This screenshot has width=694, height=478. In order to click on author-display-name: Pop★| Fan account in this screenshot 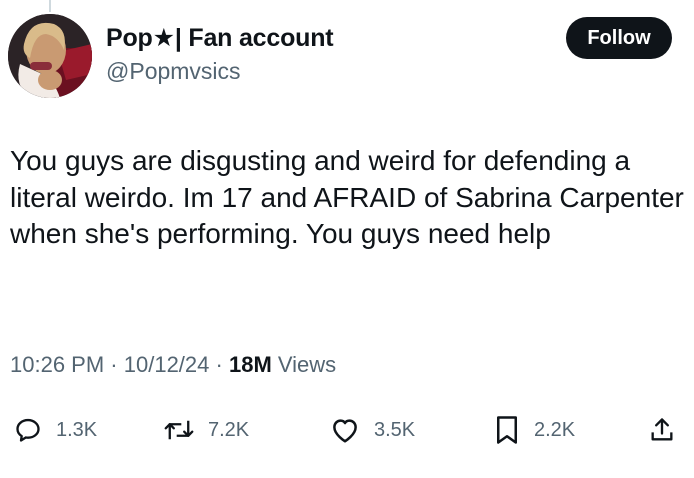, I will do `click(220, 38)`.